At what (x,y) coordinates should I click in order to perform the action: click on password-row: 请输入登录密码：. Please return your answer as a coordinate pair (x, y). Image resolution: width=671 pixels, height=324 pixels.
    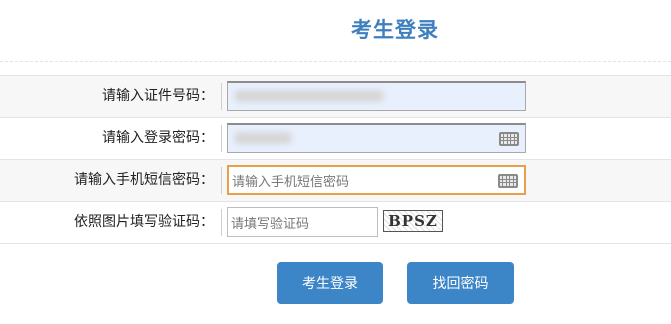
    Looking at the image, I should click on (335, 138).